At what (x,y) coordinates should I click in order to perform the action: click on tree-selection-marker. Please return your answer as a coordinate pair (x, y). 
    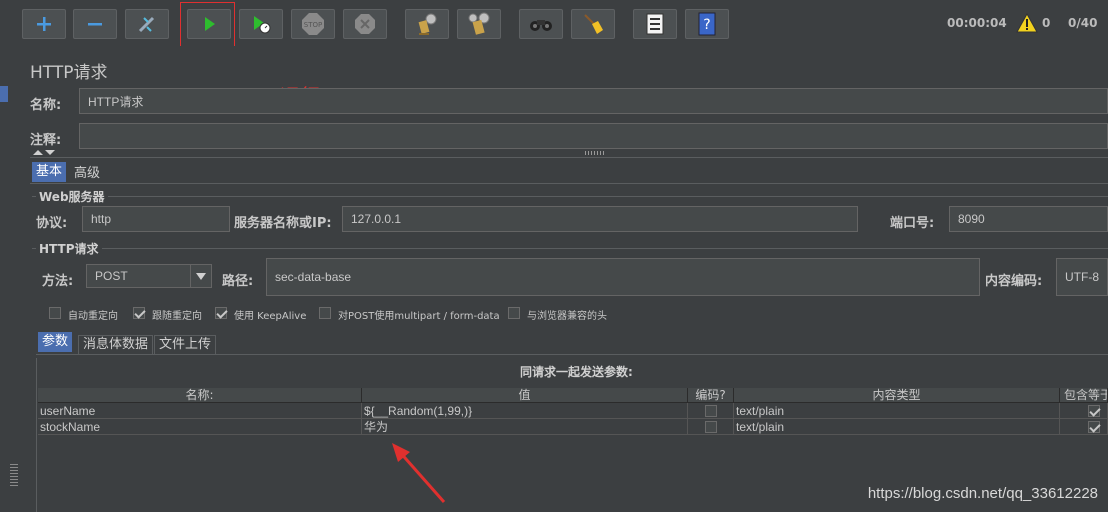
    Looking at the image, I should click on (4, 94).